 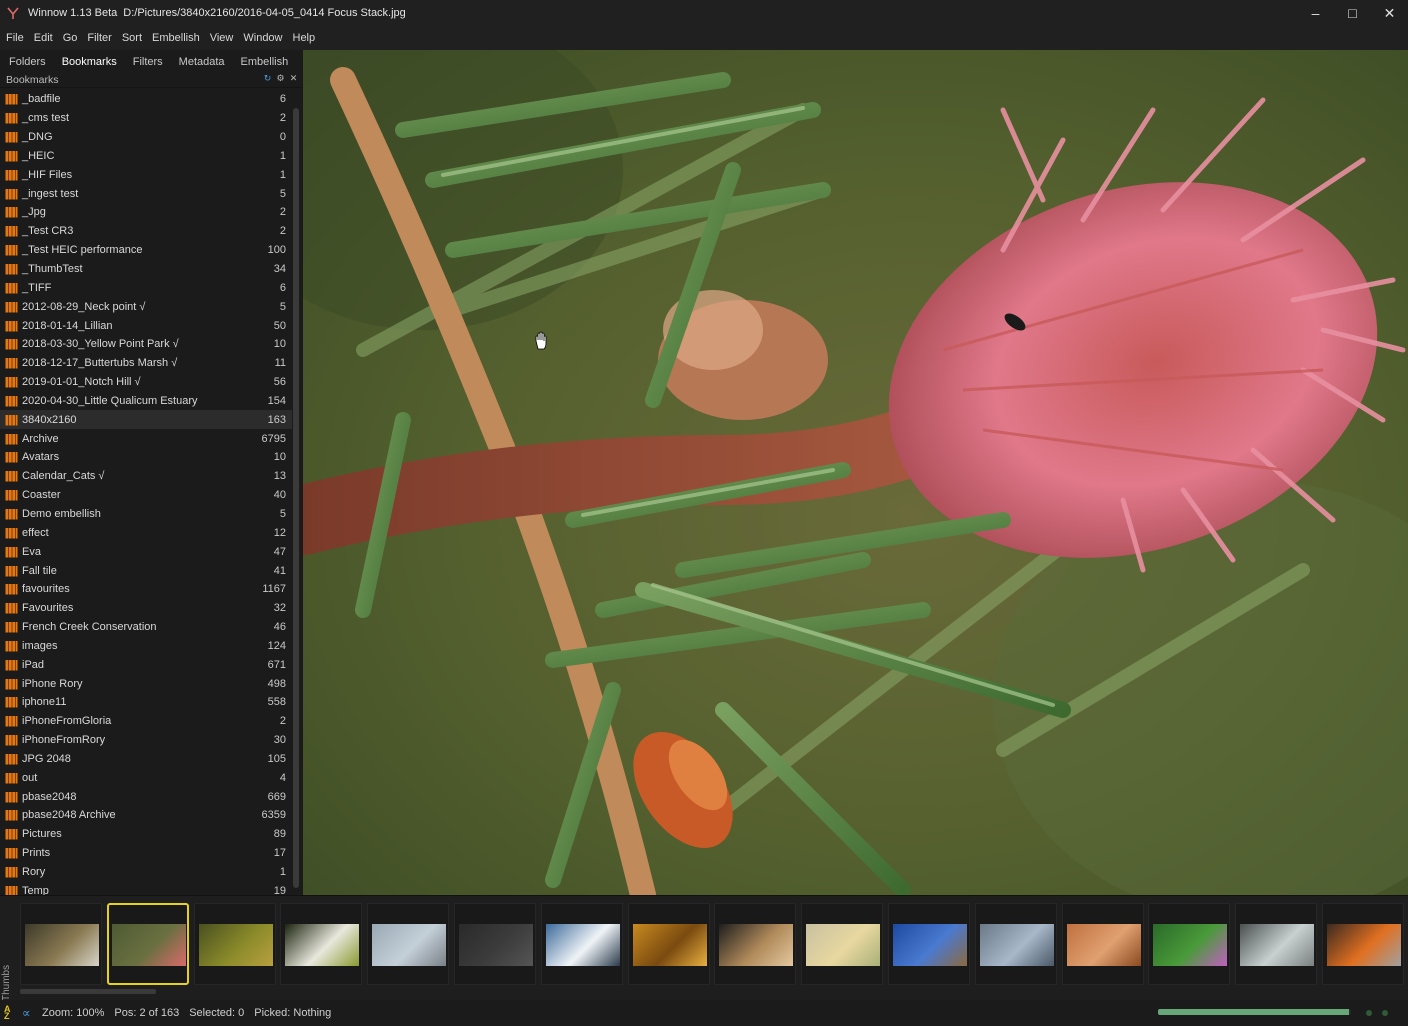 What do you see at coordinates (1352, 13) in the screenshot?
I see `maximize-icon: □` at bounding box center [1352, 13].